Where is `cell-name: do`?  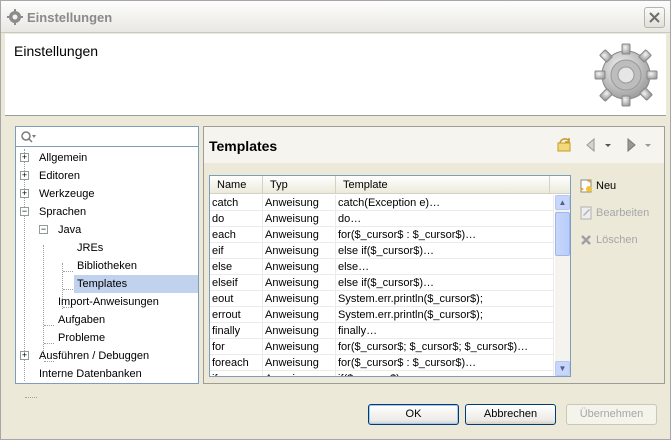
cell-name: do is located at coordinates (236, 219).